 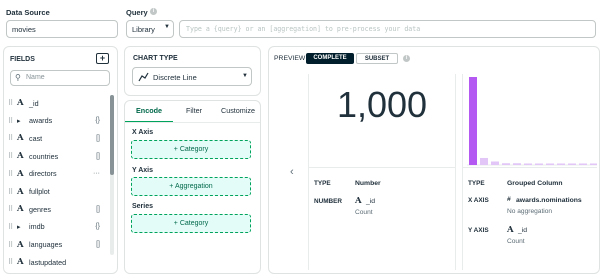 What do you see at coordinates (478, 230) in the screenshot?
I see `y-axis-key: Y AXIS` at bounding box center [478, 230].